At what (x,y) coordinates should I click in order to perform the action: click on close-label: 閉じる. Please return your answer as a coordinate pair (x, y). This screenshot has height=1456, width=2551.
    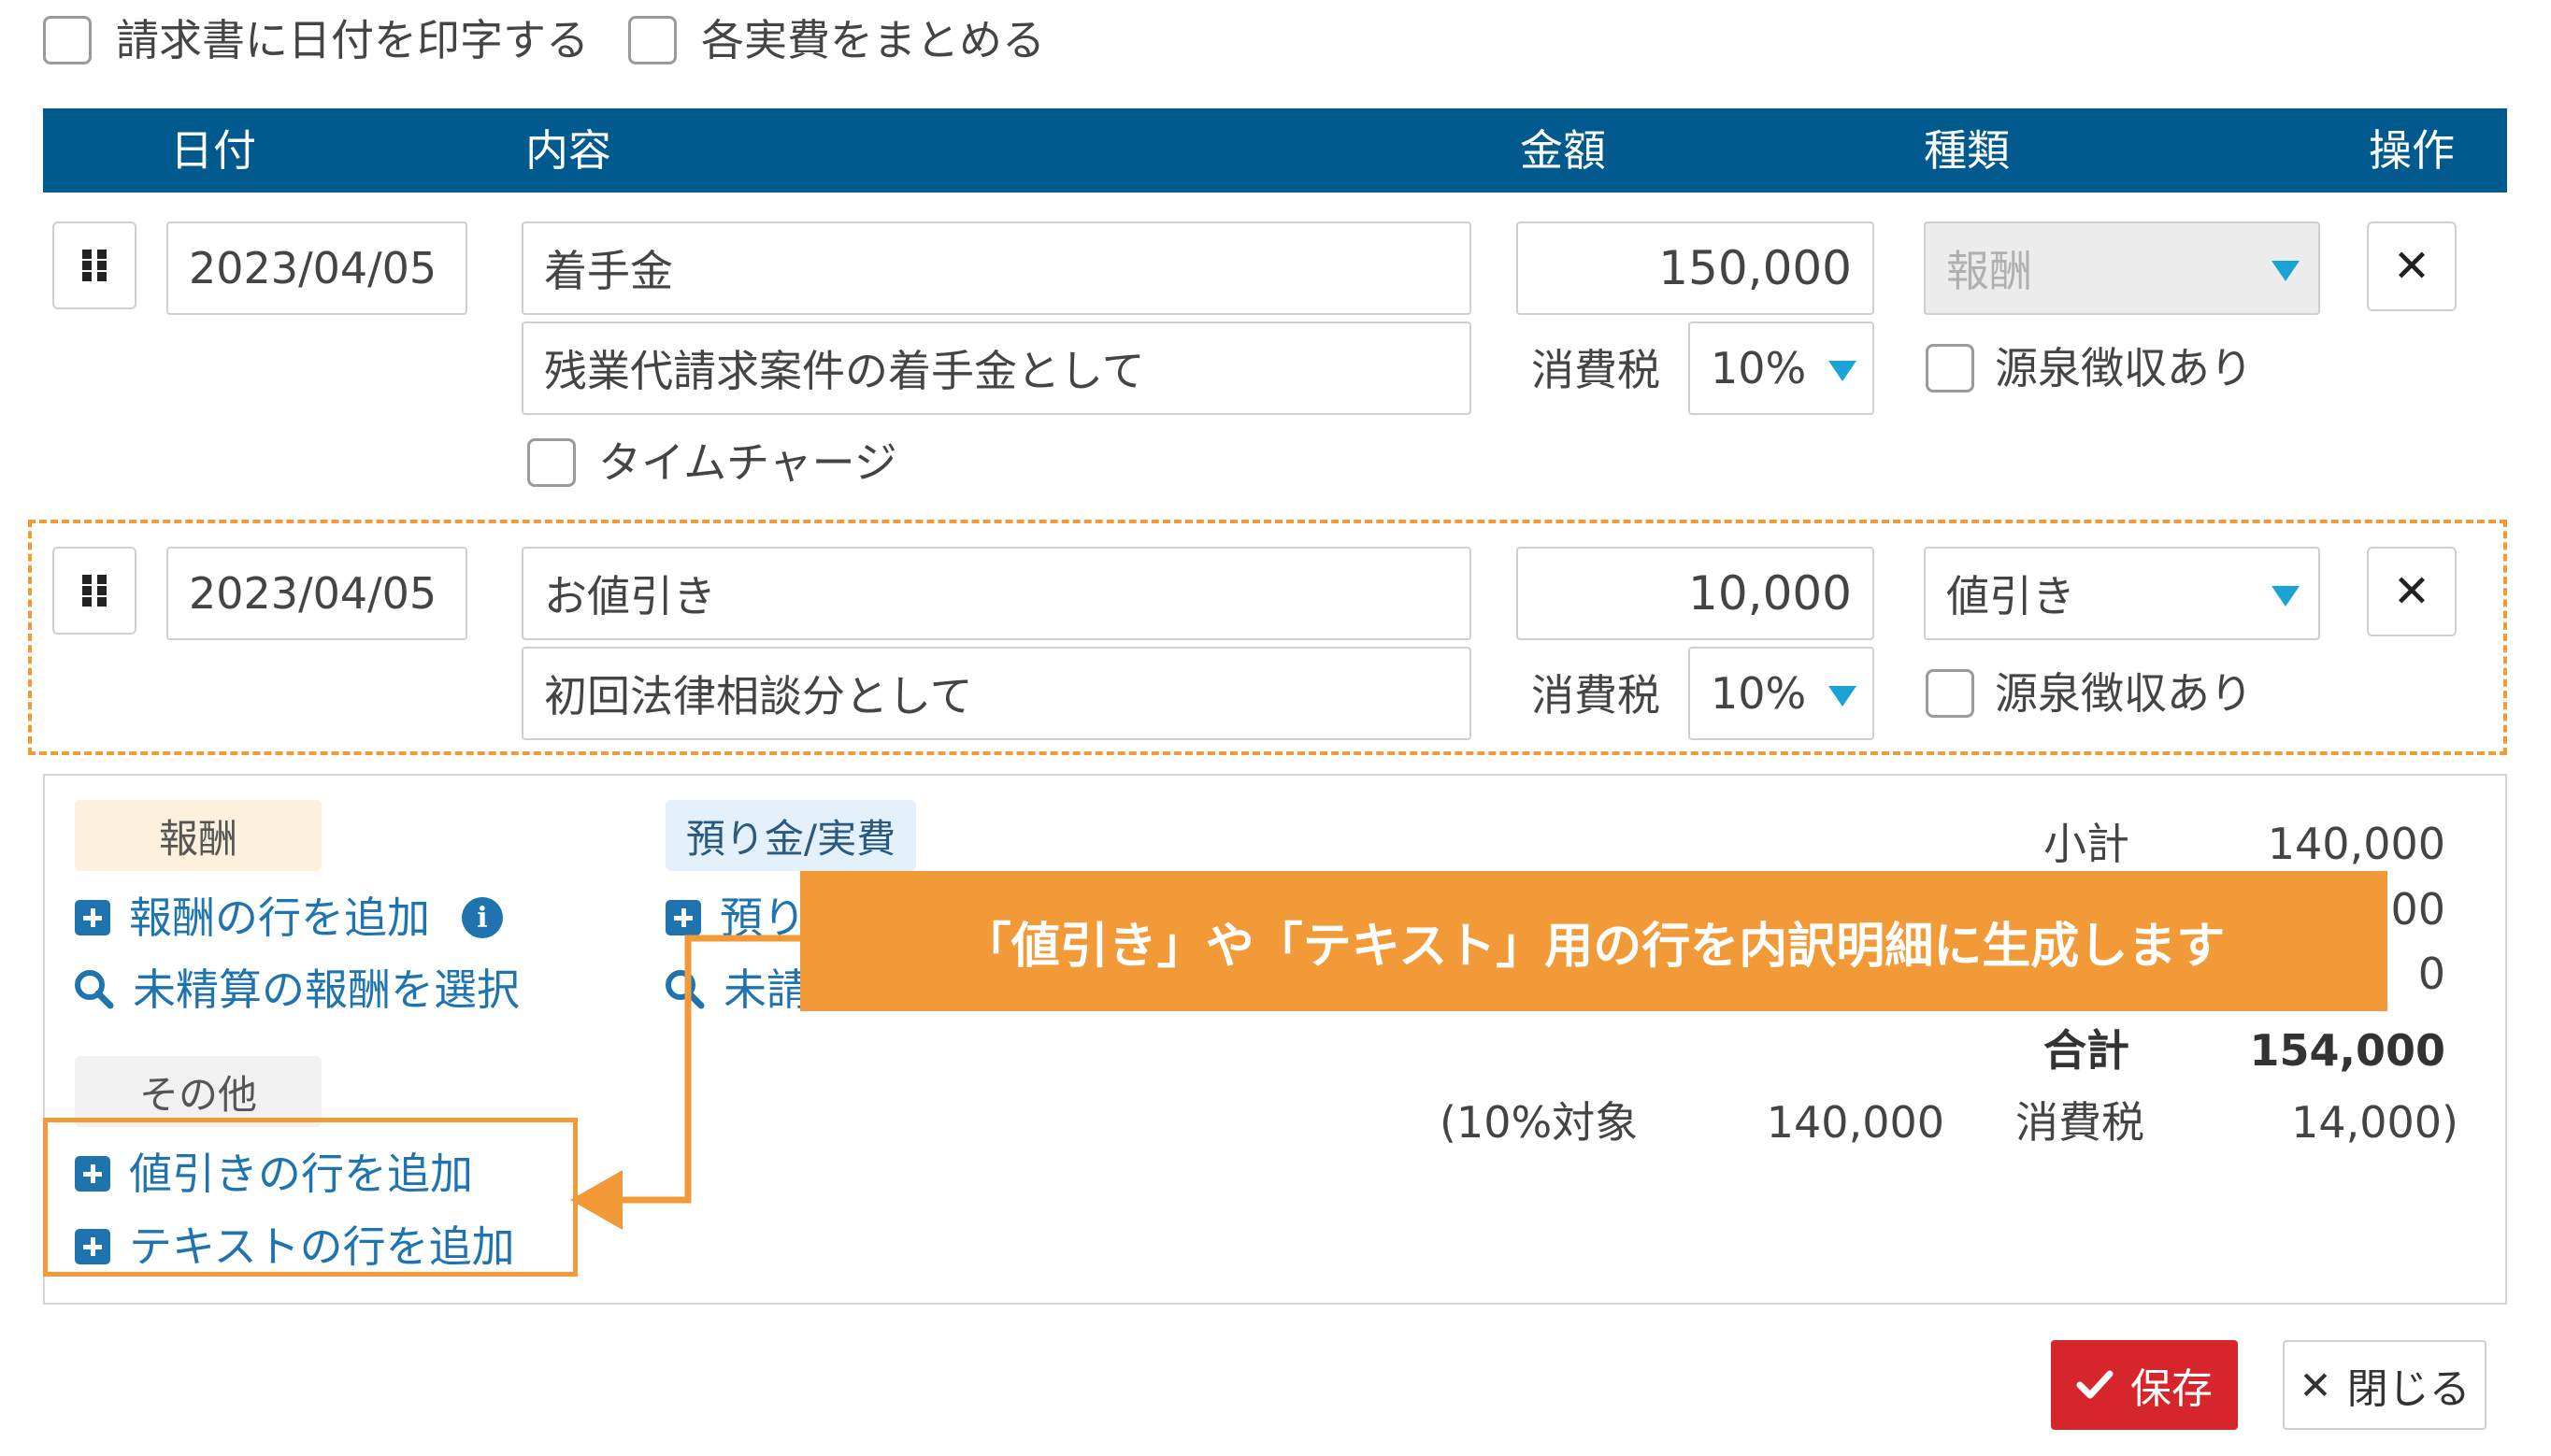
    Looking at the image, I should click on (2408, 1389).